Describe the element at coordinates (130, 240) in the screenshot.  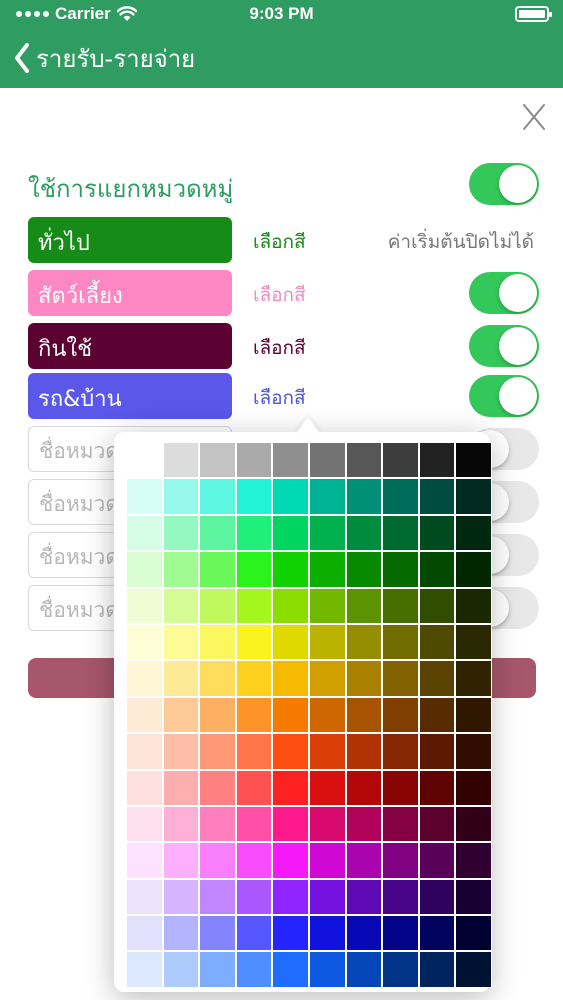
I see `category-name-field: ทั่วไป` at that location.